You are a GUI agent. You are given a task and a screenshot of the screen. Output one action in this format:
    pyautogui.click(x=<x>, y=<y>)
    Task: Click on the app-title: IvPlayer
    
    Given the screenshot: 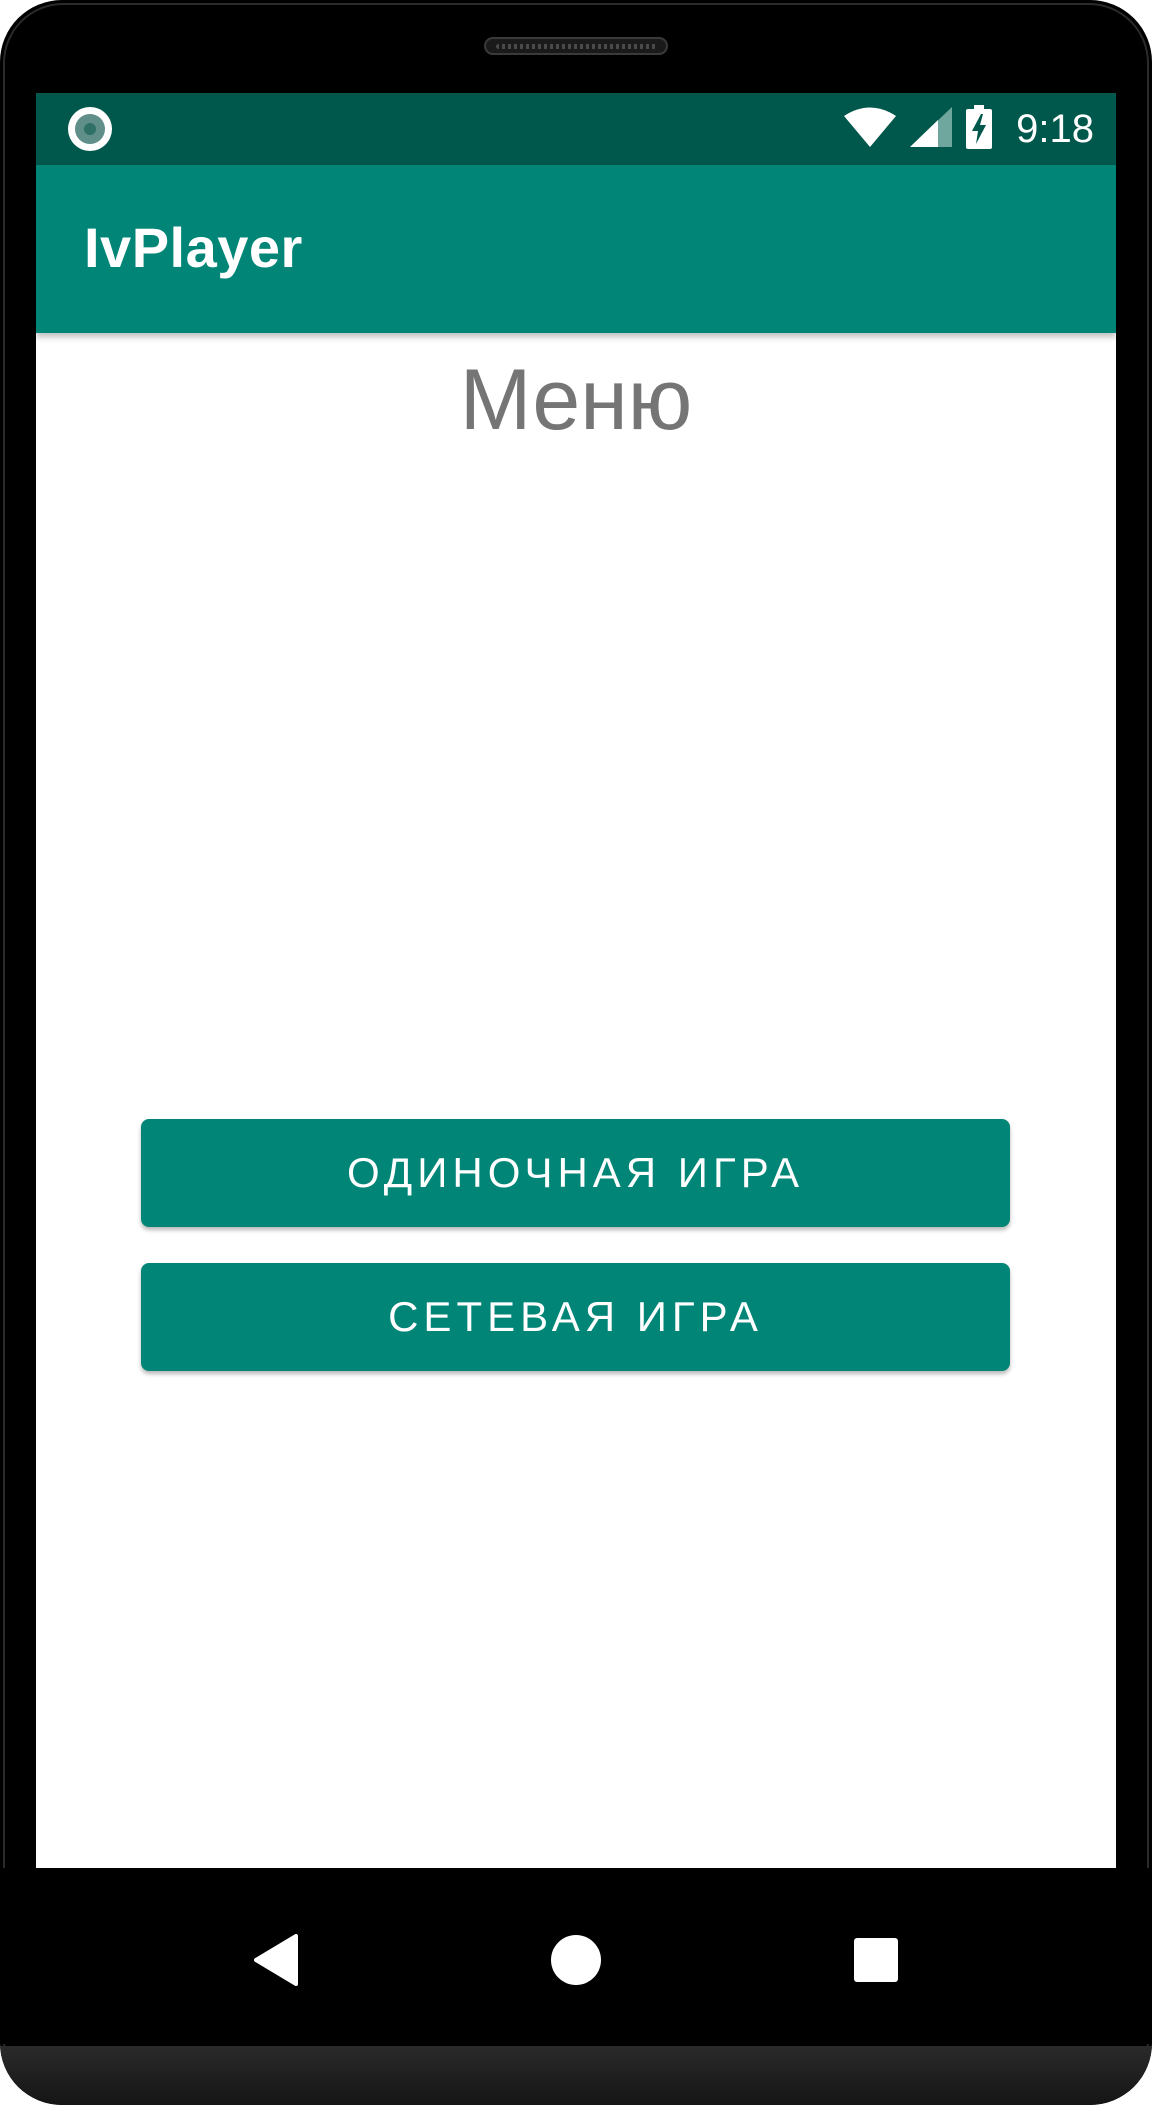 What is the action you would take?
    pyautogui.click(x=193, y=247)
    